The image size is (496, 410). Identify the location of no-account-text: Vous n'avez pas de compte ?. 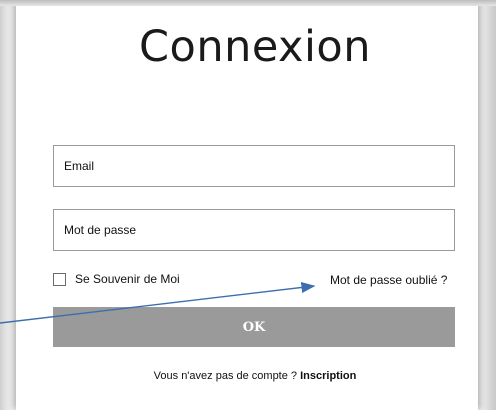
(227, 376).